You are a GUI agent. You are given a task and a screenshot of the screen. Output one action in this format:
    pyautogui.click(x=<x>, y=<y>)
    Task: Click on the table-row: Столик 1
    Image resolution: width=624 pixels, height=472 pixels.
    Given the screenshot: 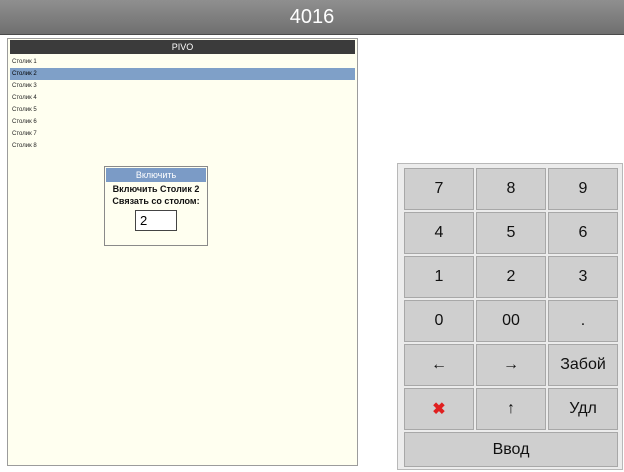 What is the action you would take?
    pyautogui.click(x=182, y=62)
    